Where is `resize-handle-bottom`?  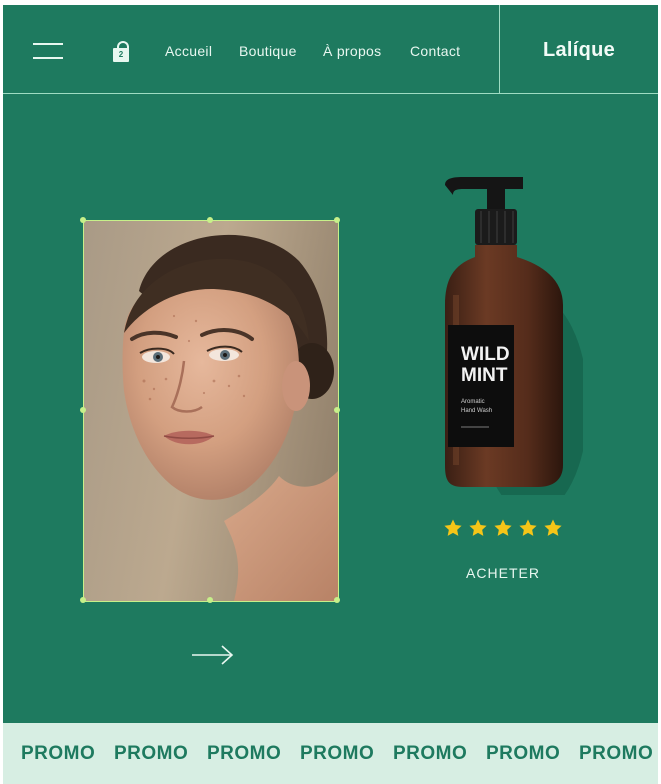 resize-handle-bottom is located at coordinates (210, 600).